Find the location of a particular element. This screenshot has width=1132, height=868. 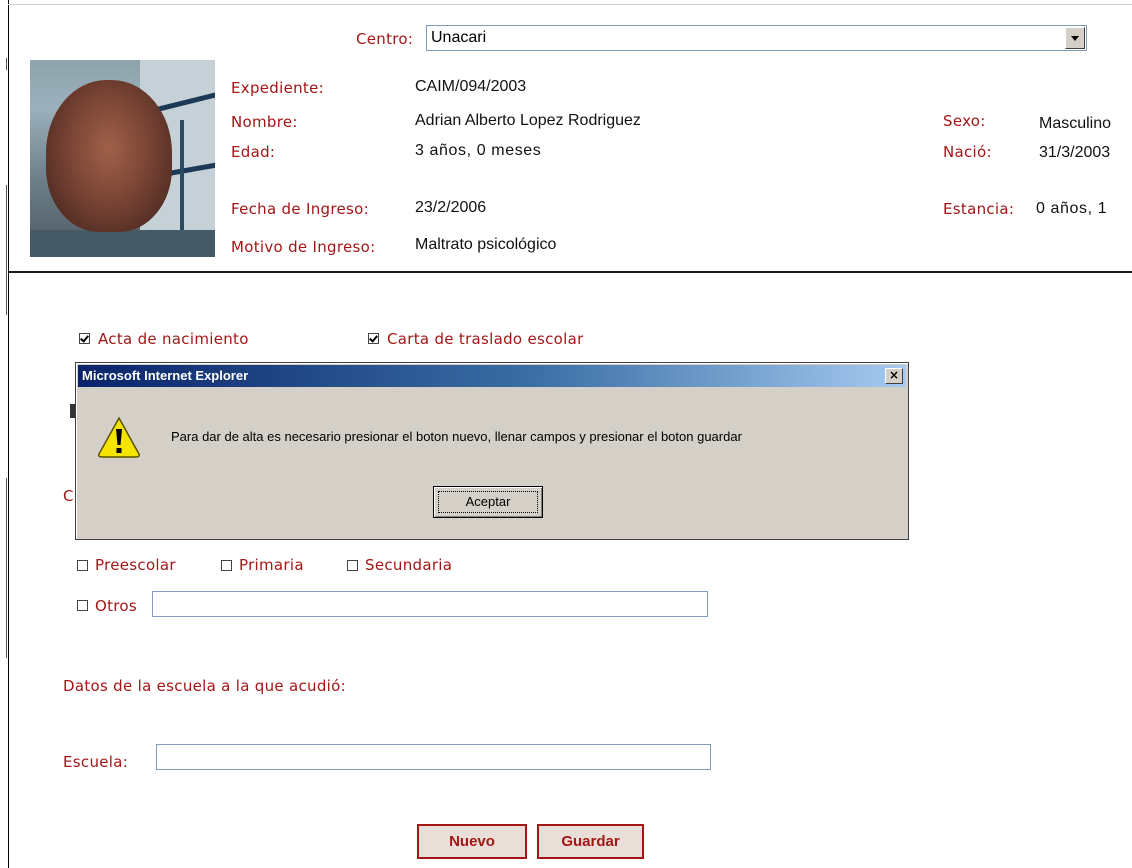

section-divider is located at coordinates (570, 272).